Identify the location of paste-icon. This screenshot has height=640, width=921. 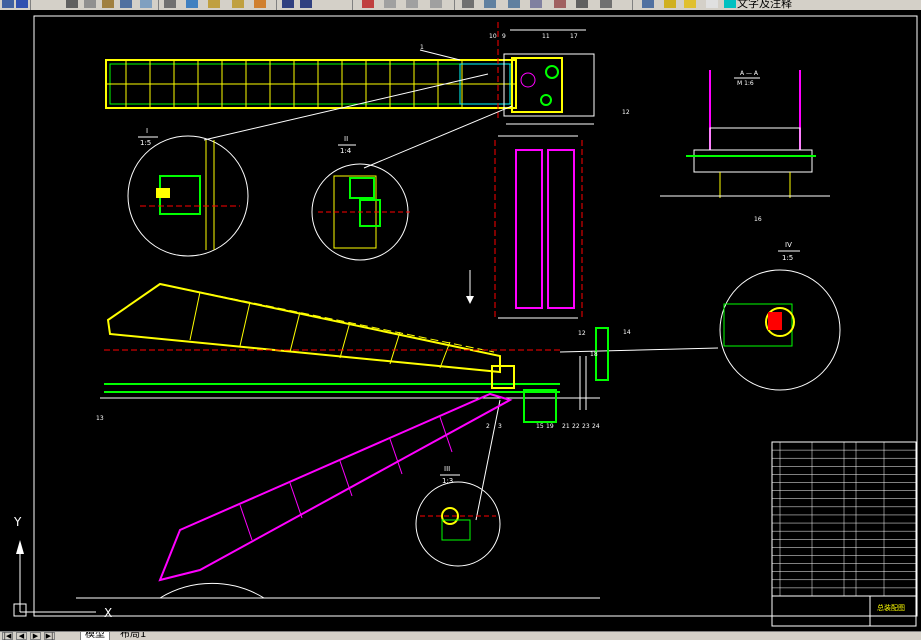
(192, 4).